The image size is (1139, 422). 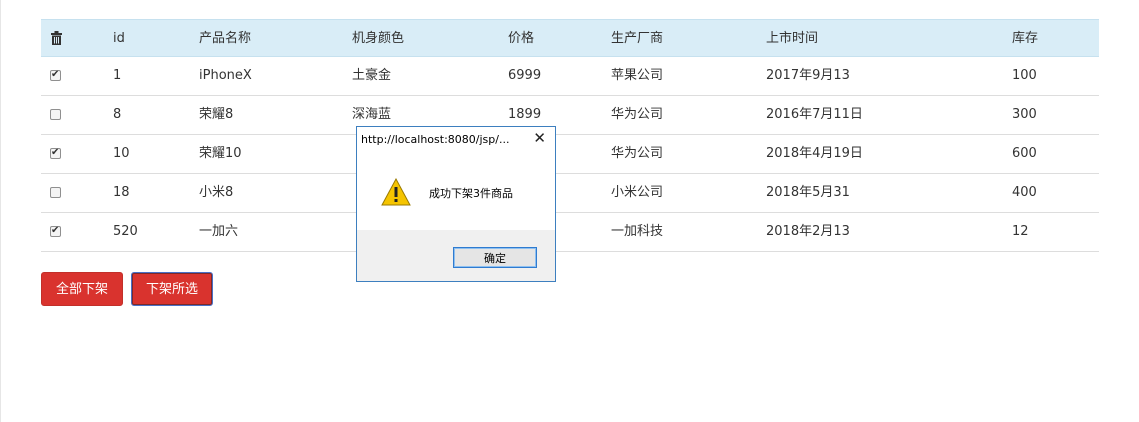 What do you see at coordinates (570, 232) in the screenshot?
I see `table-row: 520 一加六 一加科技 2018年2月13 12` at bounding box center [570, 232].